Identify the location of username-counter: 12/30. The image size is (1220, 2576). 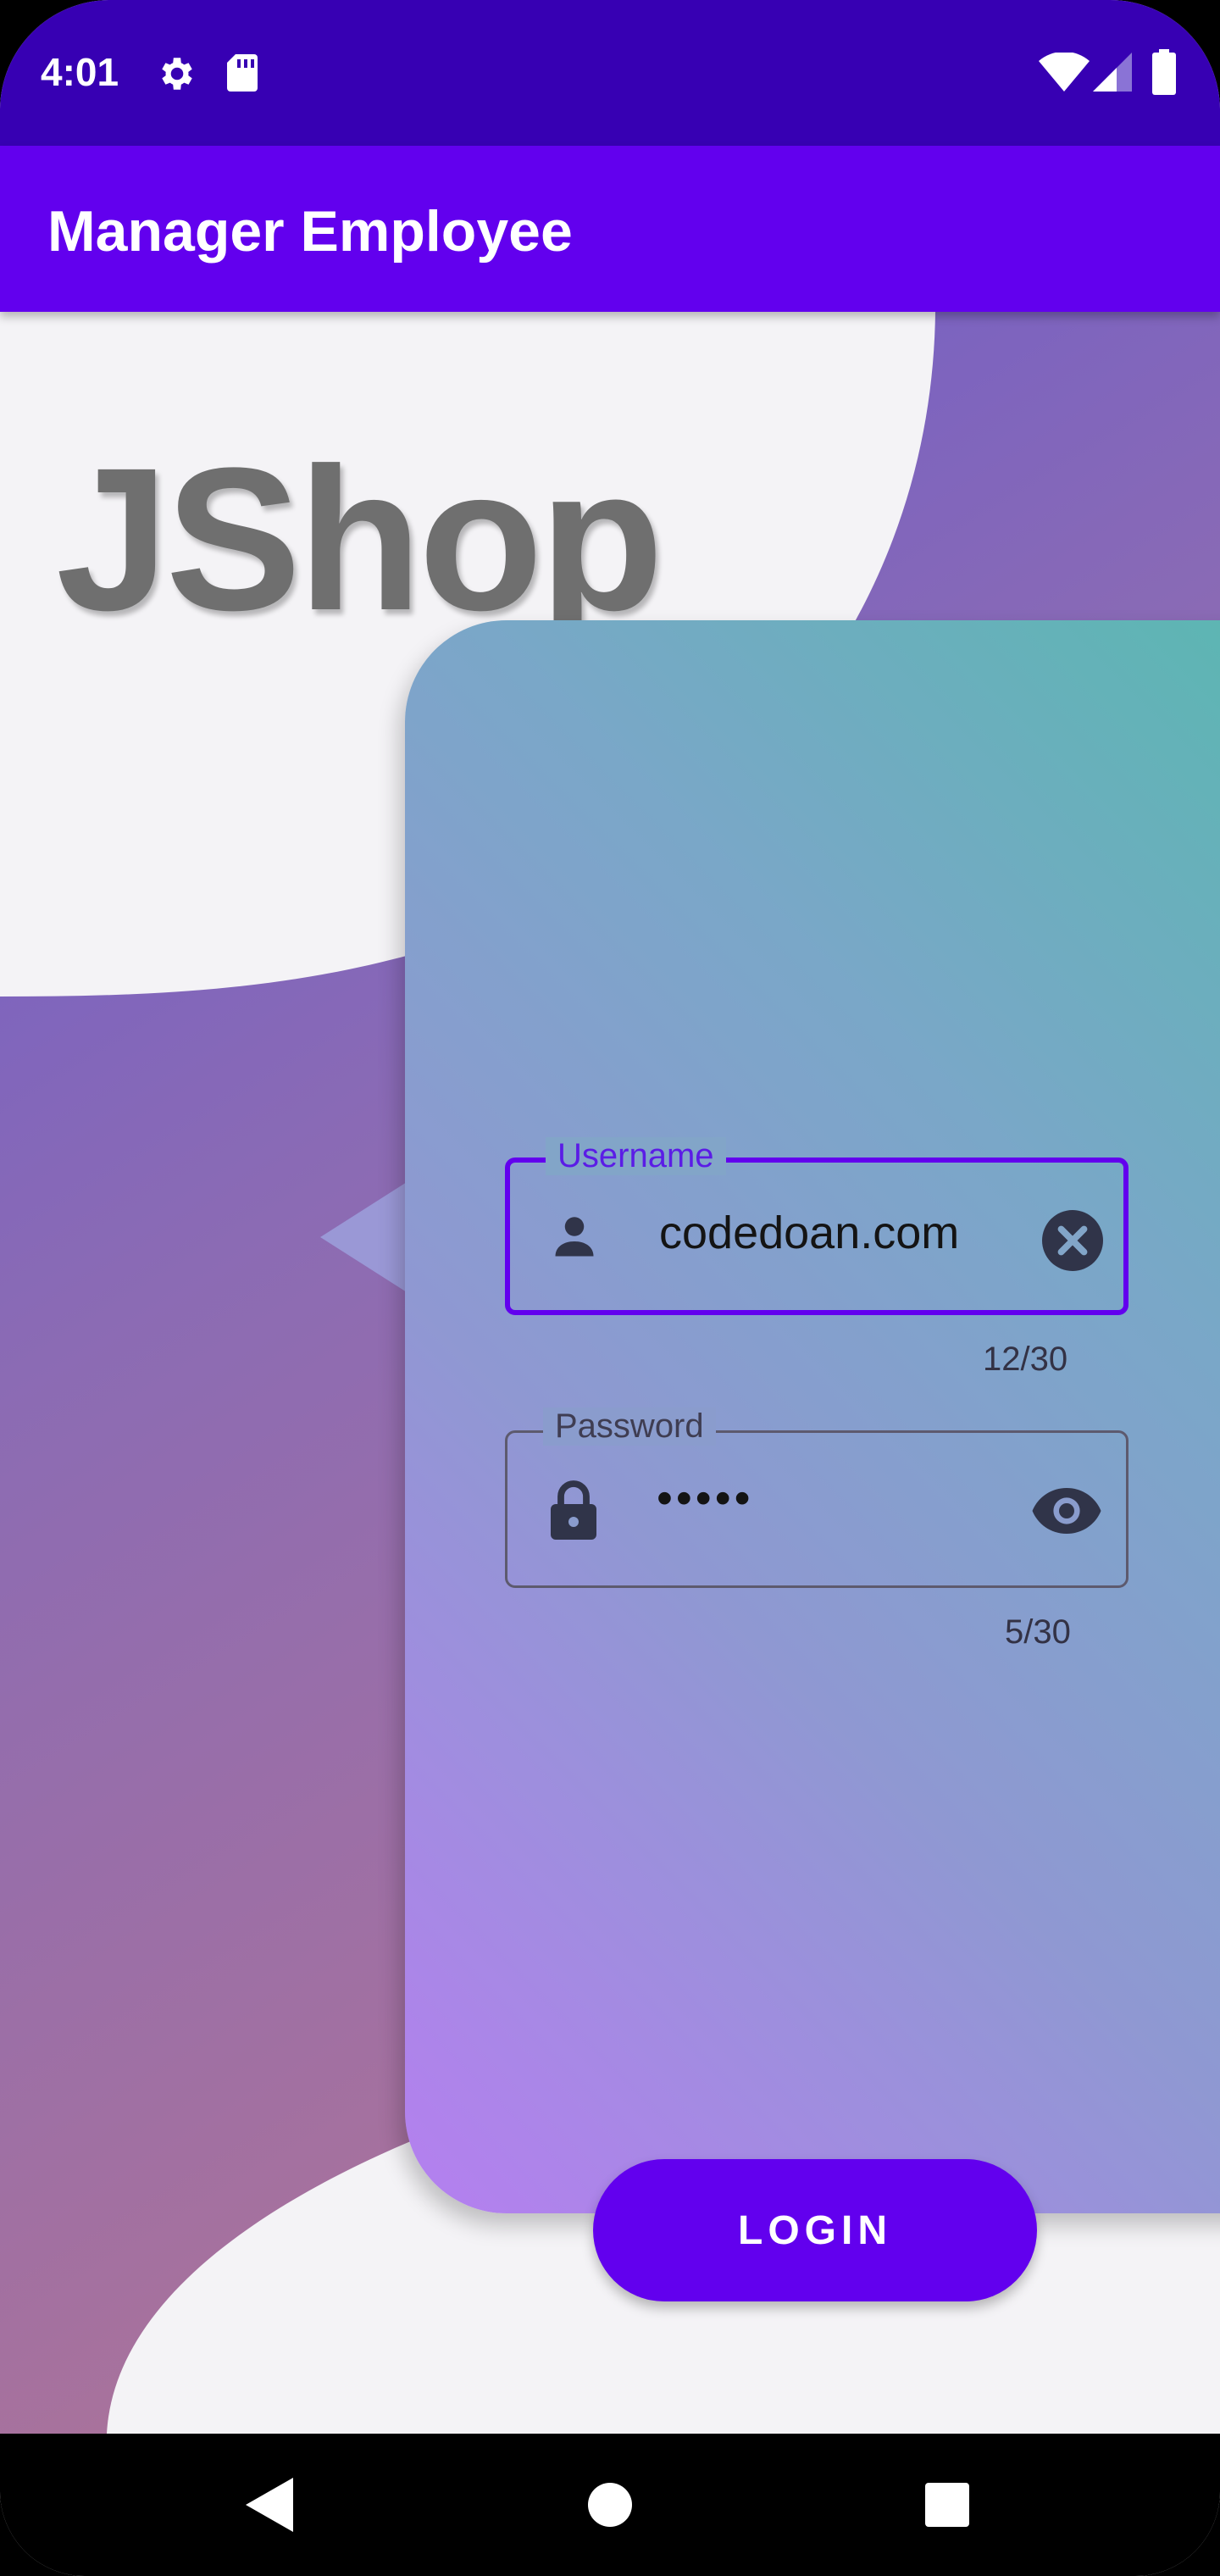
(1025, 1359).